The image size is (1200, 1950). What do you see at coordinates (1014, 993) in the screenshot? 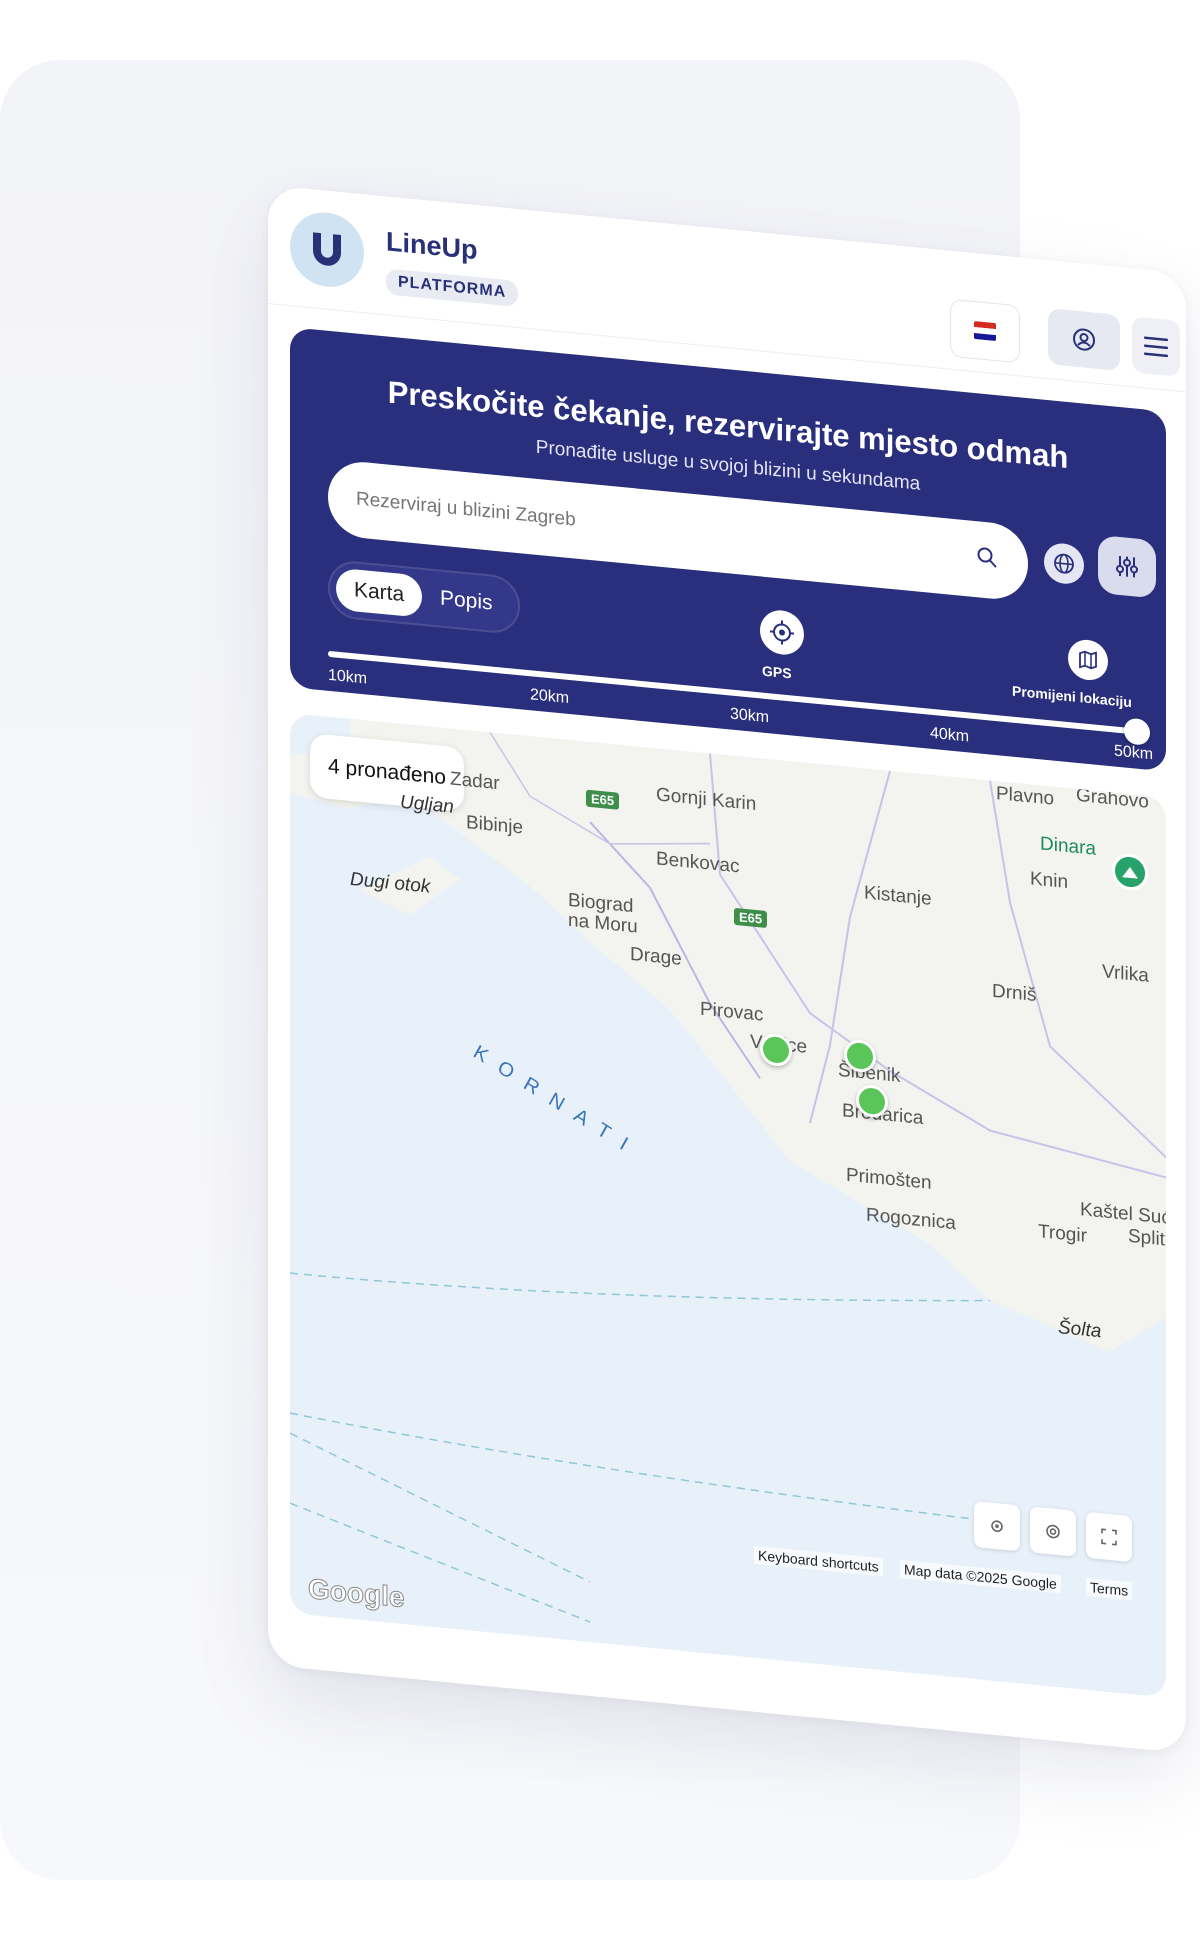
I see `map-label: Drniš` at bounding box center [1014, 993].